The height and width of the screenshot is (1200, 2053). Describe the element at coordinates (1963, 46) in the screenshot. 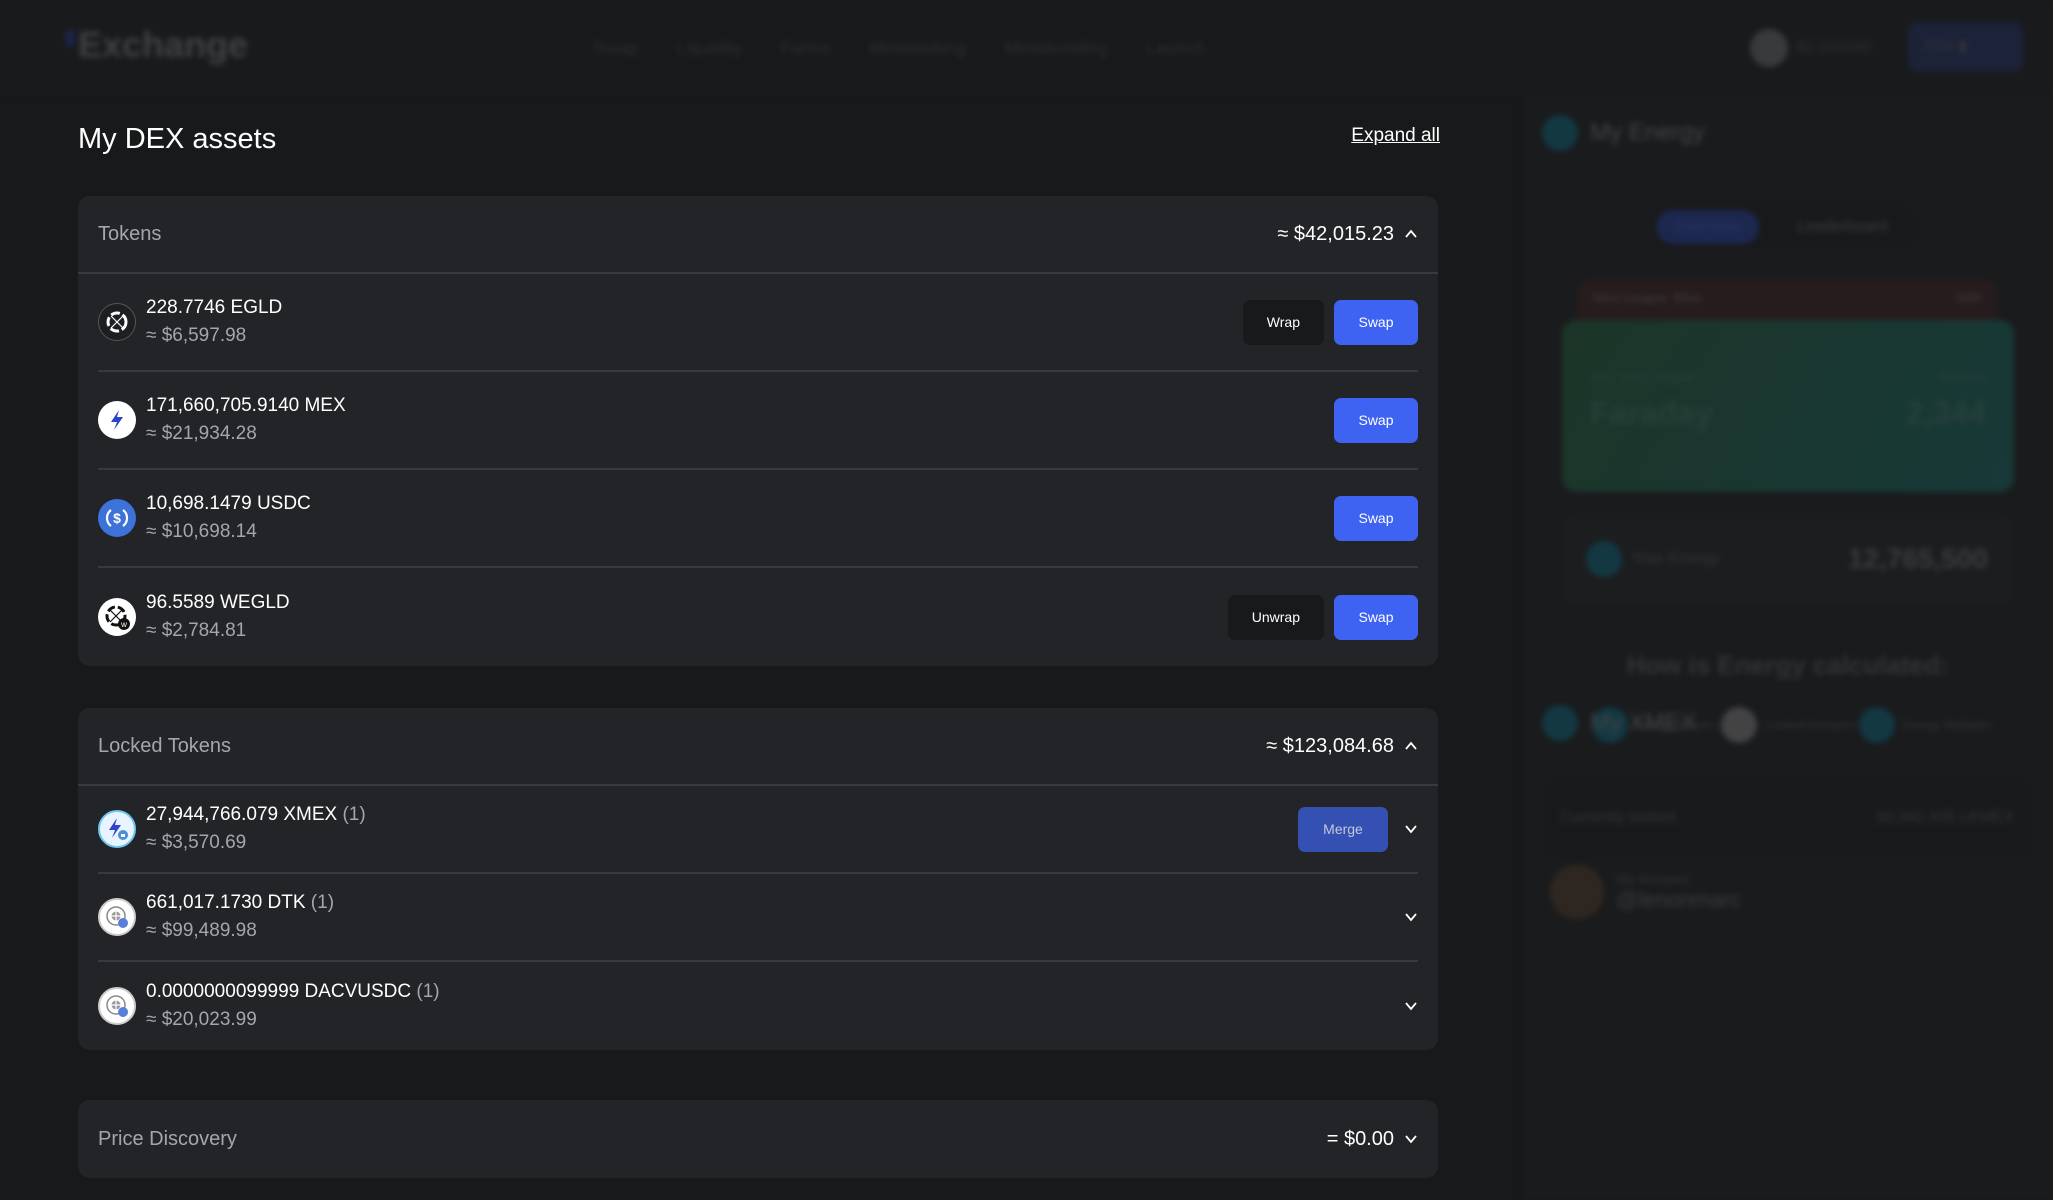

I see `battery-icon: ▮` at that location.